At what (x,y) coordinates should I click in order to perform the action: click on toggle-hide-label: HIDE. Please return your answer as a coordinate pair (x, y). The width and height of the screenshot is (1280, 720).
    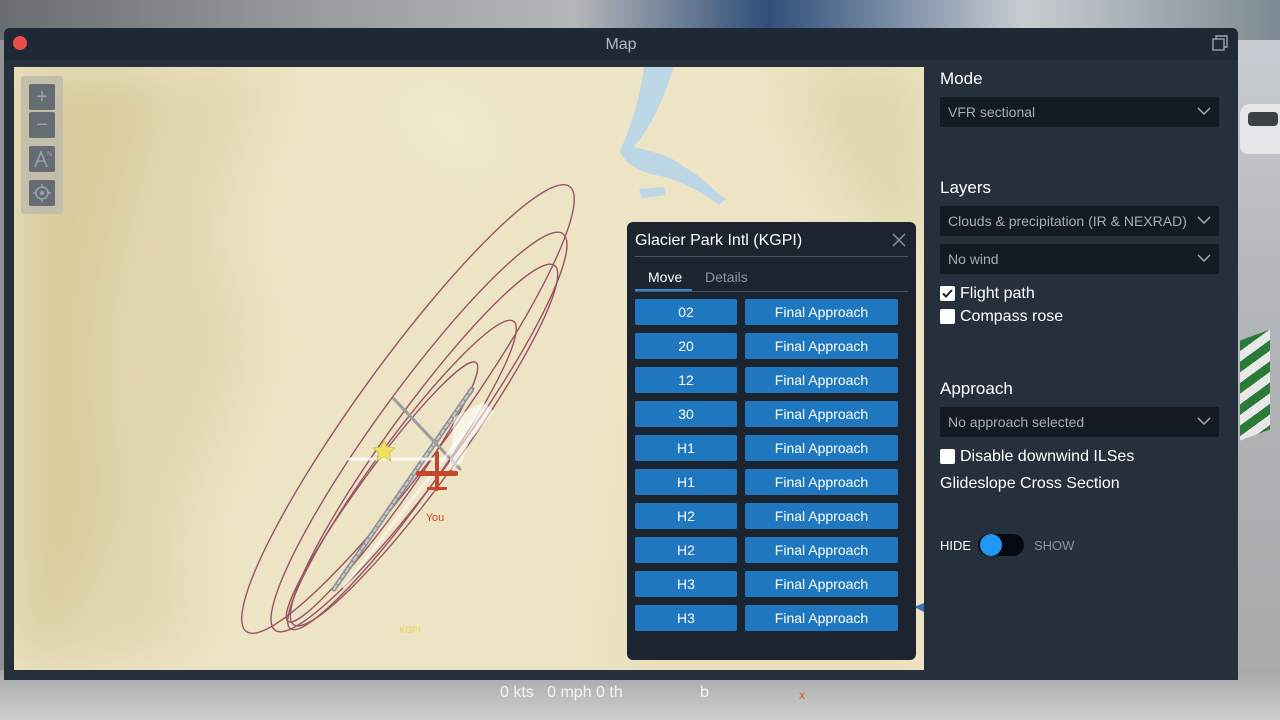
    Looking at the image, I should click on (956, 545).